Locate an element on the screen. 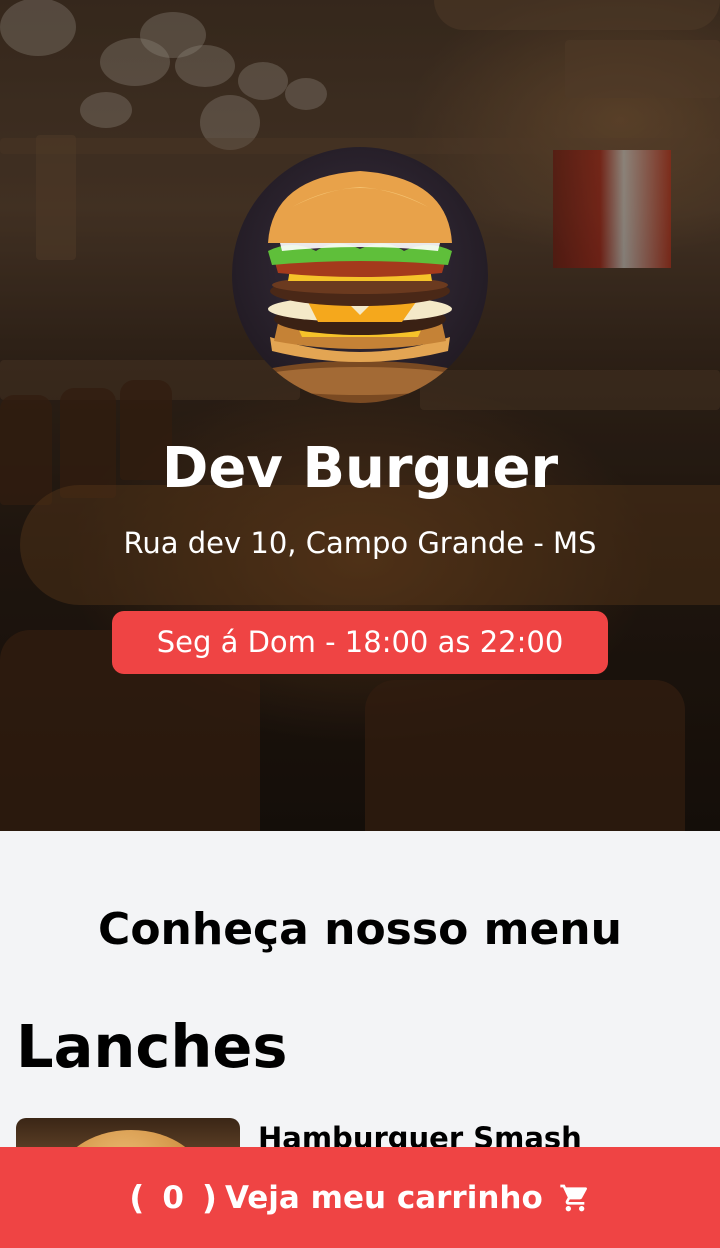  menu-heading: Conheça nosso menu is located at coordinates (360, 929).